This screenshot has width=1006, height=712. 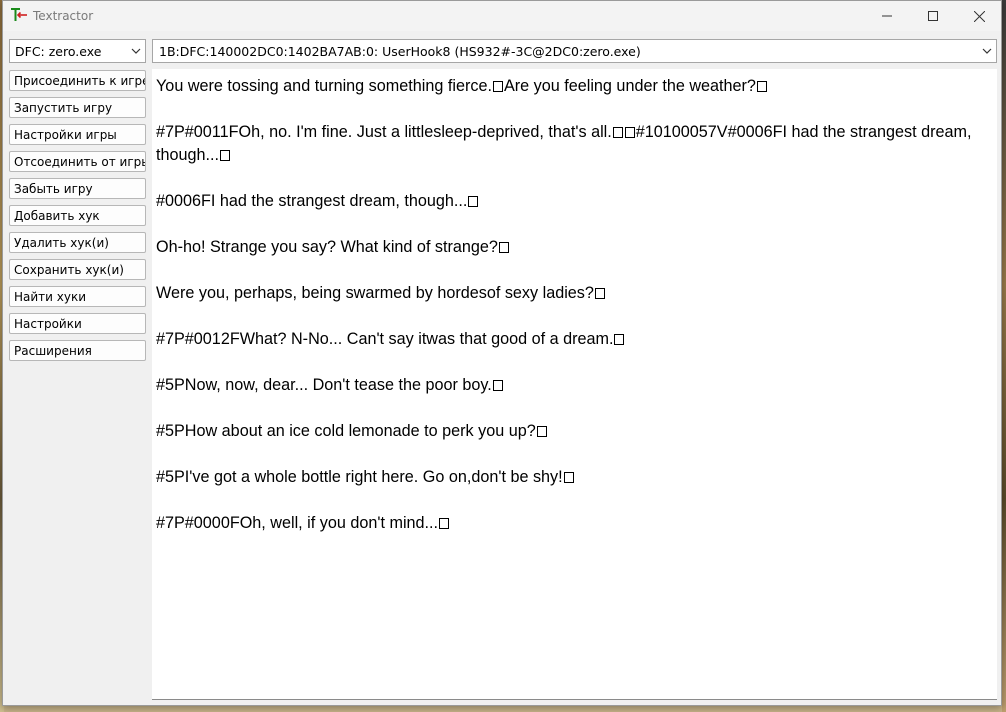 I want to click on minimize-icon, so click(x=887, y=16).